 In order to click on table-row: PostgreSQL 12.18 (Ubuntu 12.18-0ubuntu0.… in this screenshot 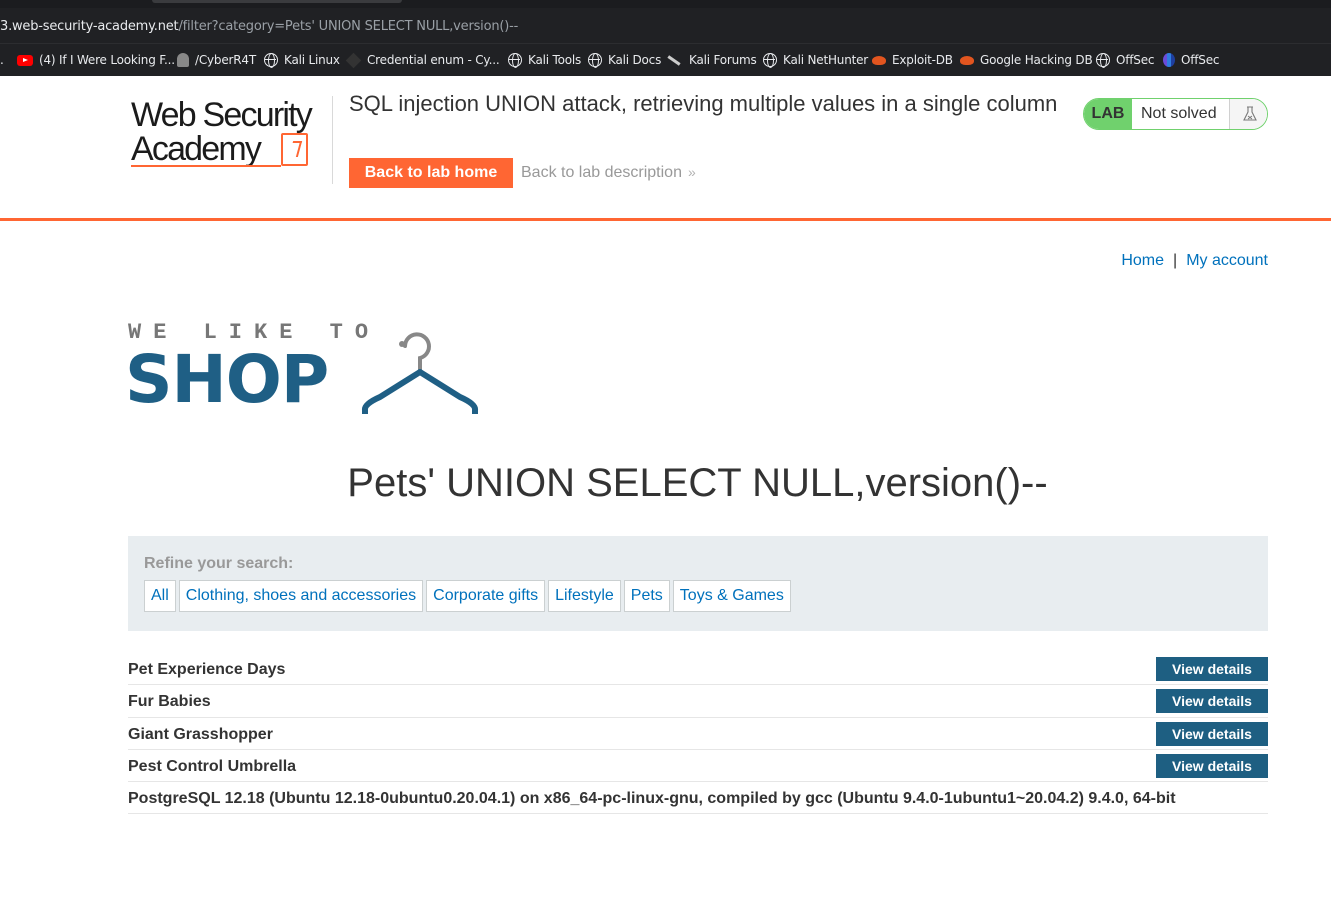, I will do `click(698, 798)`.